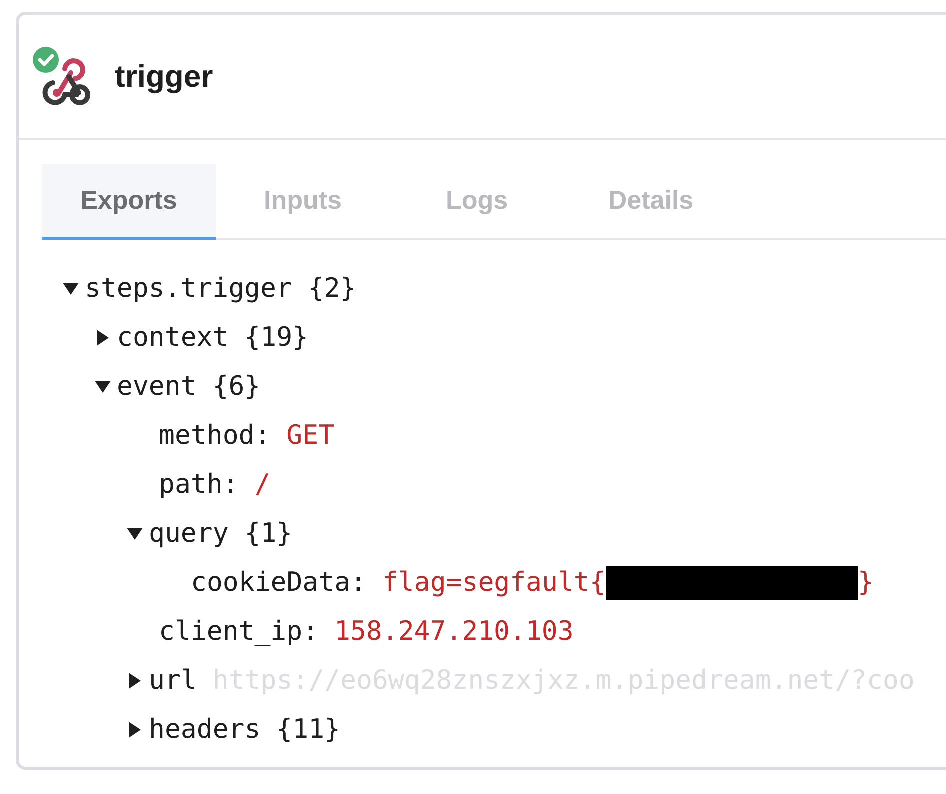 This screenshot has width=946, height=794. Describe the element at coordinates (173, 680) in the screenshot. I see `tree-node-label: url` at that location.